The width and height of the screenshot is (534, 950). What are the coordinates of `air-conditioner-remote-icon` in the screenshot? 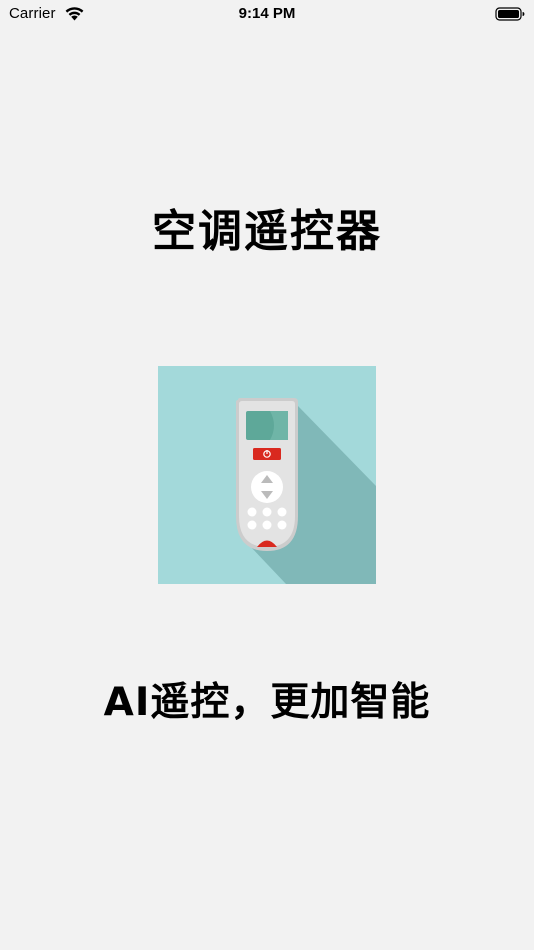 It's located at (267, 475).